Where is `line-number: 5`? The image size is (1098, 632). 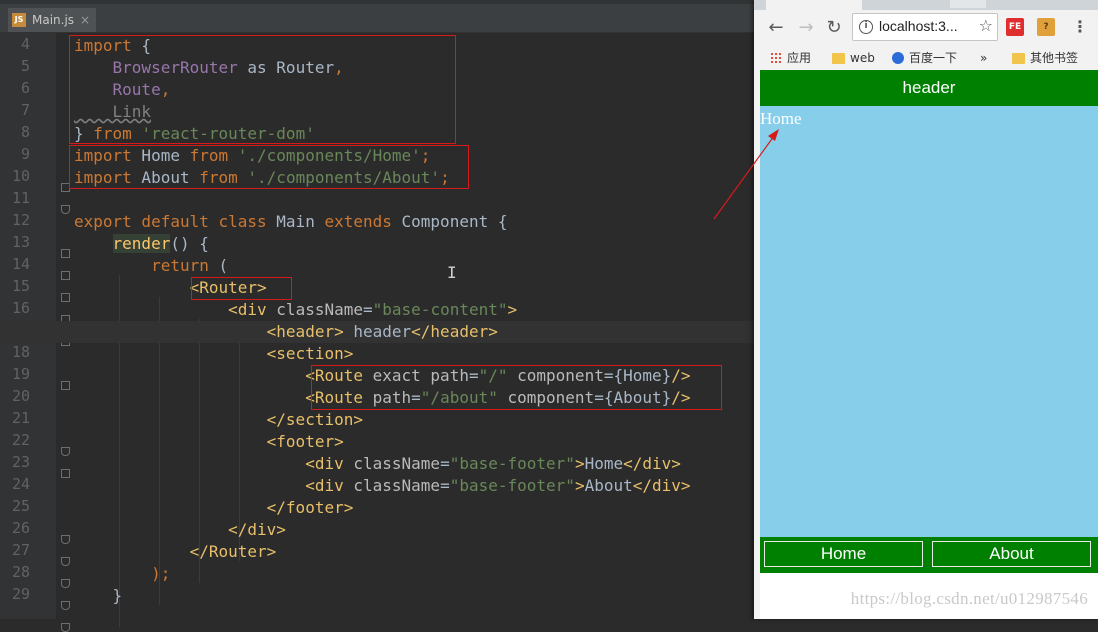
line-number: 5 is located at coordinates (25, 66).